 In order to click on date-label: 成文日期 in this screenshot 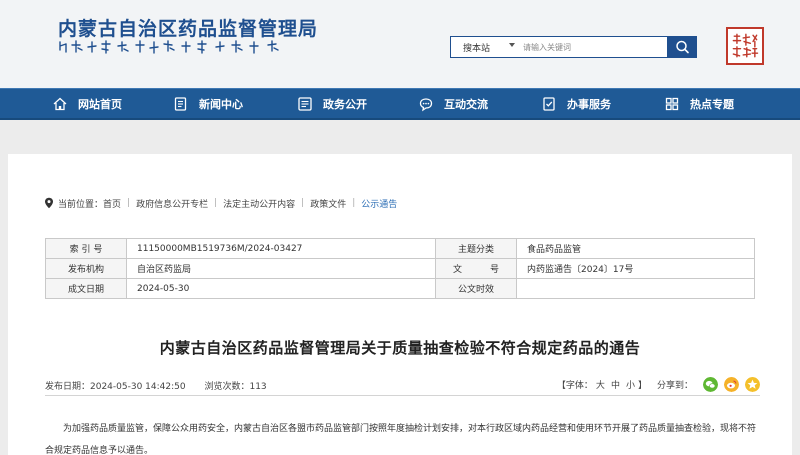, I will do `click(86, 288)`.